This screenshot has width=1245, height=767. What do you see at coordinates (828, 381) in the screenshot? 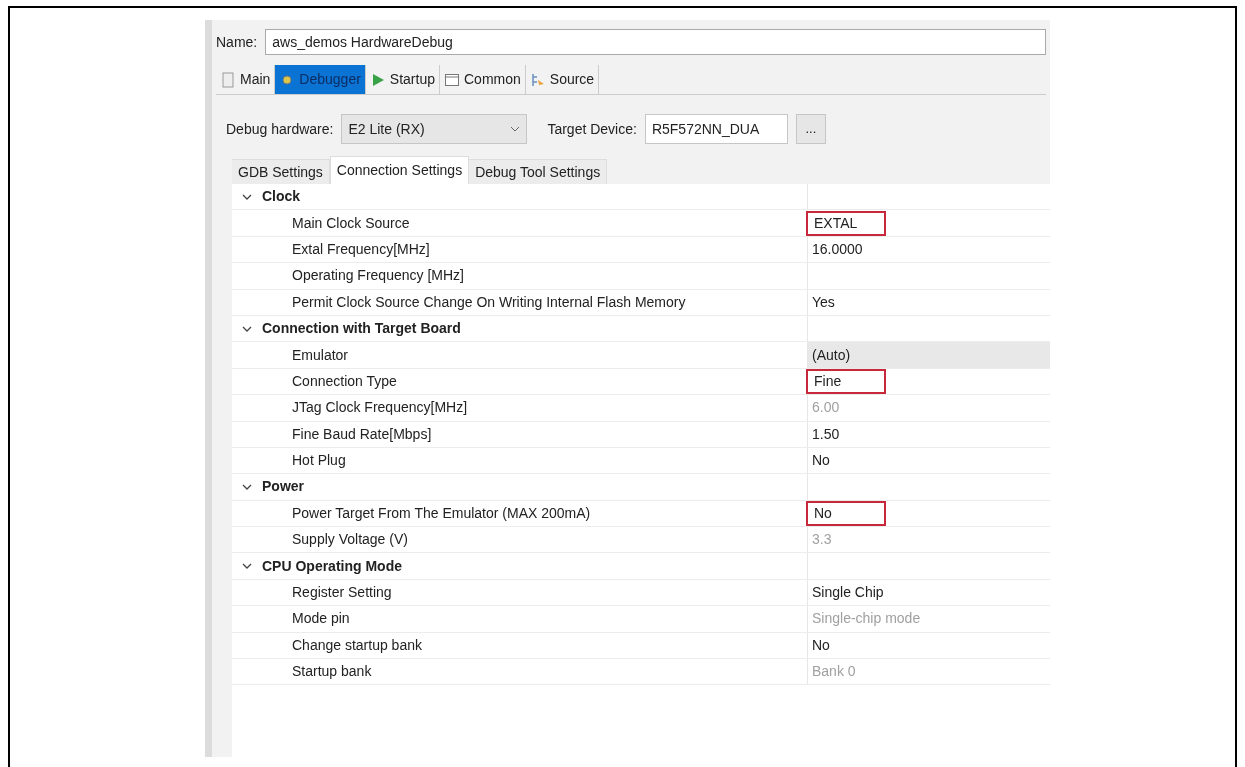
I see `property-value: Fine` at bounding box center [828, 381].